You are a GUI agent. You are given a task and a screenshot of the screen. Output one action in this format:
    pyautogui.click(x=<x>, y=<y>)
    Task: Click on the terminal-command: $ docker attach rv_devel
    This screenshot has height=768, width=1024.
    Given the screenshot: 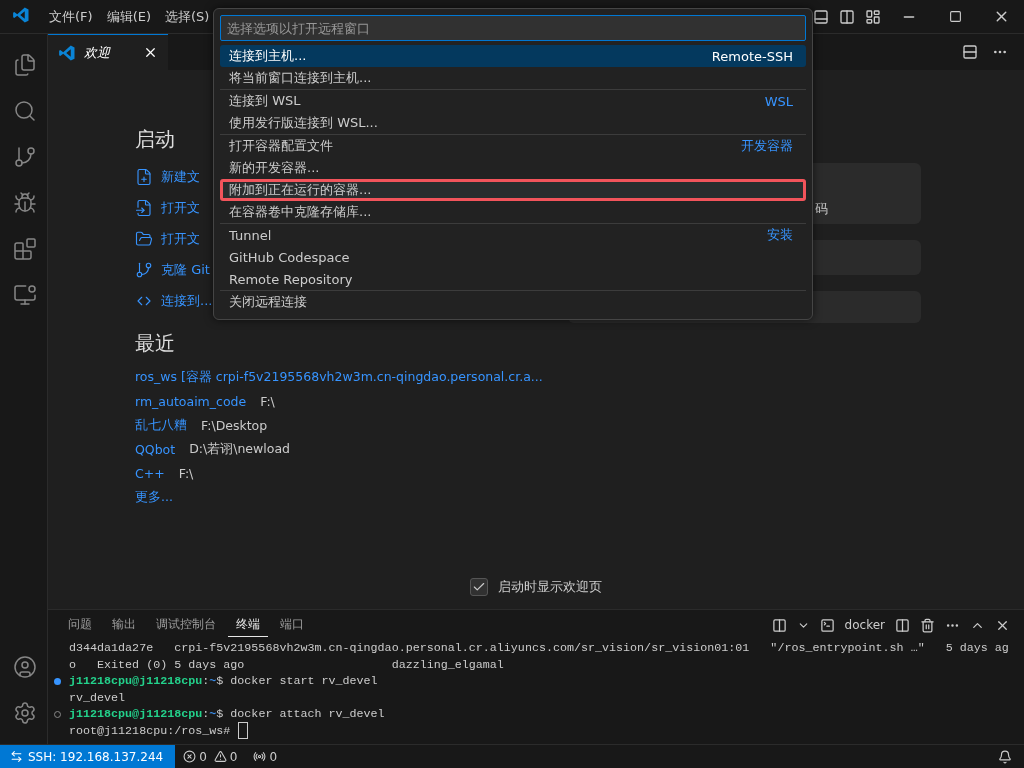 What is the action you would take?
    pyautogui.click(x=300, y=714)
    